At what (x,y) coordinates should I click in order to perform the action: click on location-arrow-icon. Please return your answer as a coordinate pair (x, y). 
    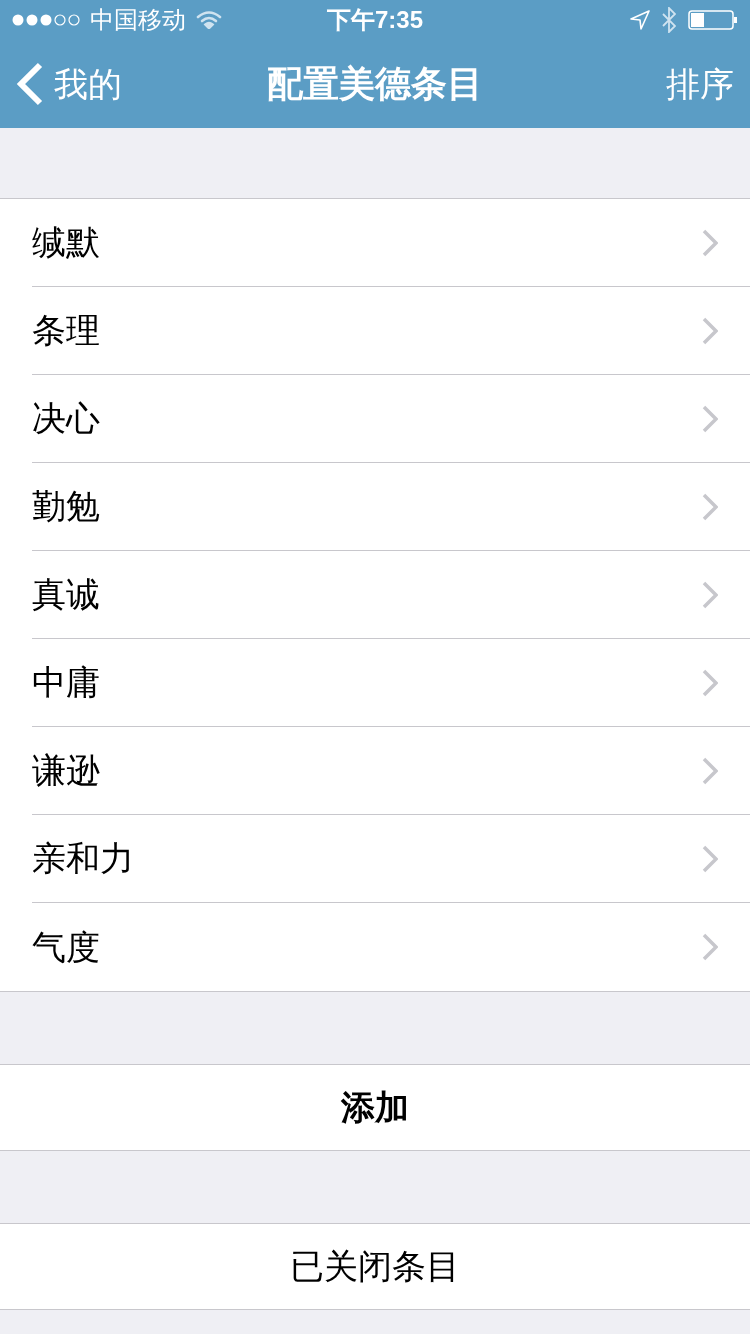
    Looking at the image, I should click on (640, 20).